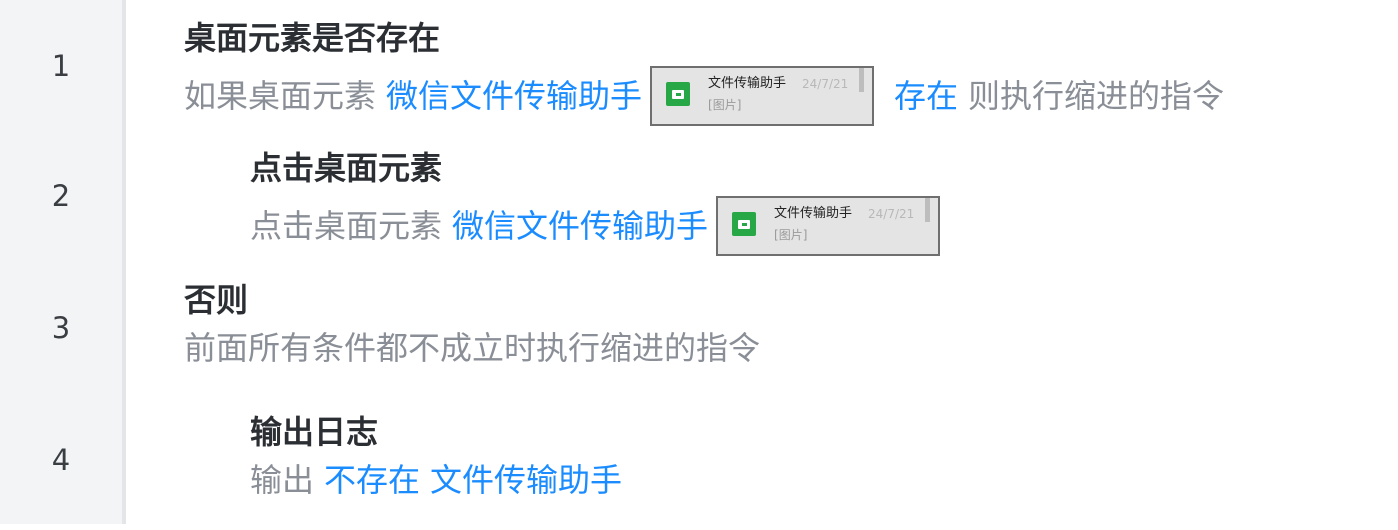 This screenshot has width=1398, height=530. I want to click on step-description: 前面所有条件都不成立时执行缩进的指令, so click(472, 348).